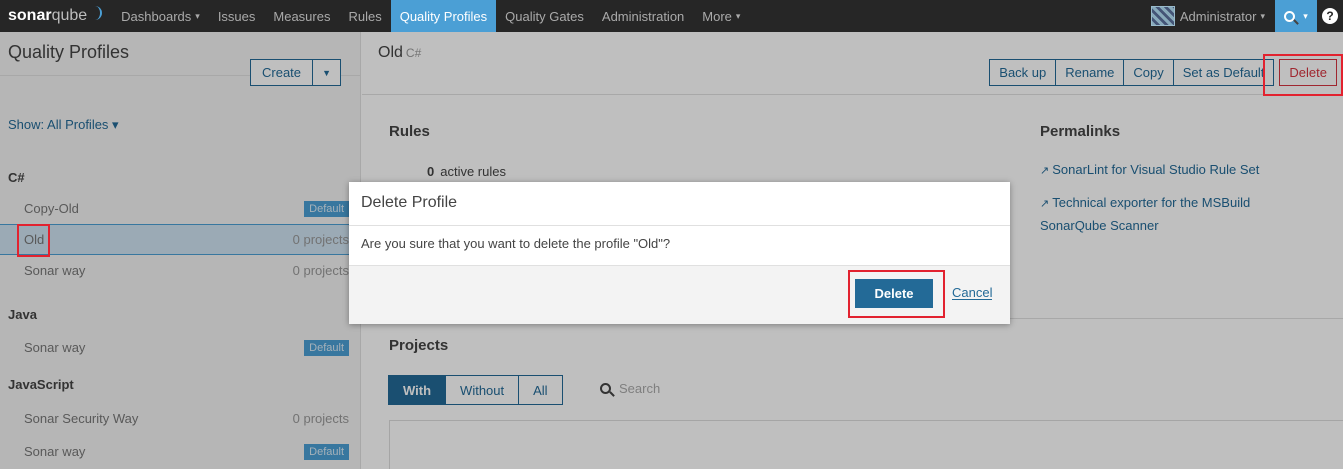 This screenshot has width=1343, height=469. What do you see at coordinates (364, 16) in the screenshot?
I see `nav-rules: Rules` at bounding box center [364, 16].